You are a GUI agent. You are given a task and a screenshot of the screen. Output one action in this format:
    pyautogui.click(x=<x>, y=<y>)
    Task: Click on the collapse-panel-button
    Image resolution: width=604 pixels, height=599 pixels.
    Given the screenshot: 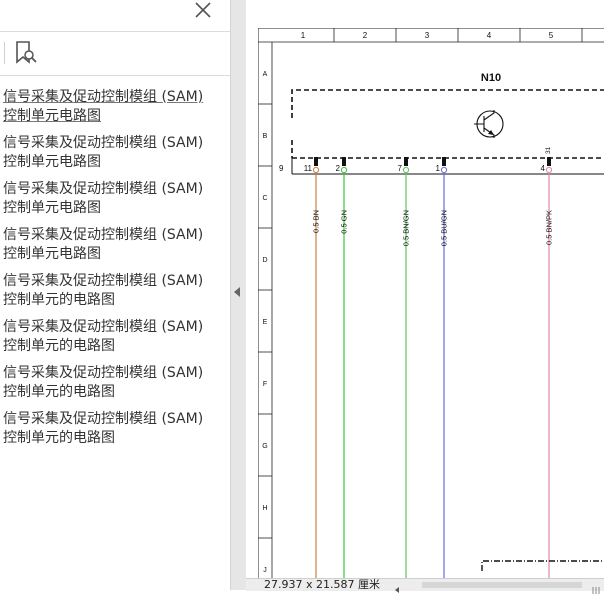 What is the action you would take?
    pyautogui.click(x=237, y=291)
    